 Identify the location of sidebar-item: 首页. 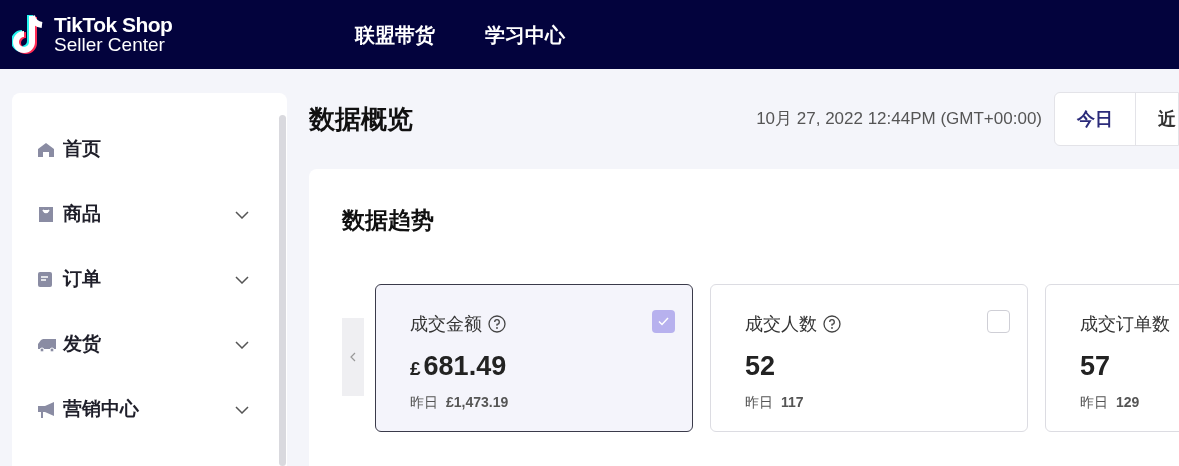
(149, 149).